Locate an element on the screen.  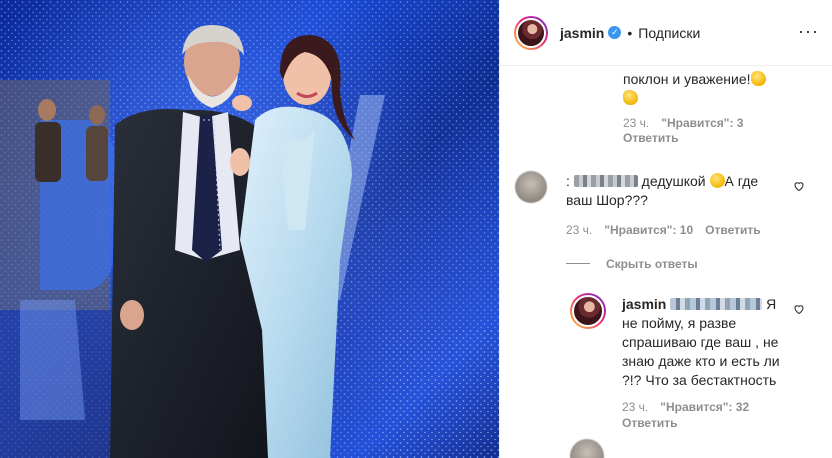
comment-likes: "Нравится": 3 is located at coordinates (702, 123).